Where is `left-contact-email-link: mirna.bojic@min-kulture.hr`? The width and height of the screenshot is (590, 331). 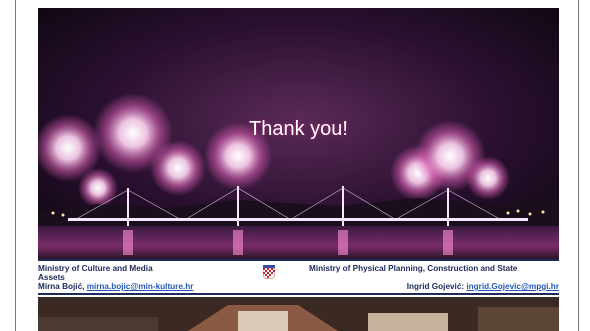
left-contact-email-link: mirna.bojic@min-kulture.hr is located at coordinates (140, 286).